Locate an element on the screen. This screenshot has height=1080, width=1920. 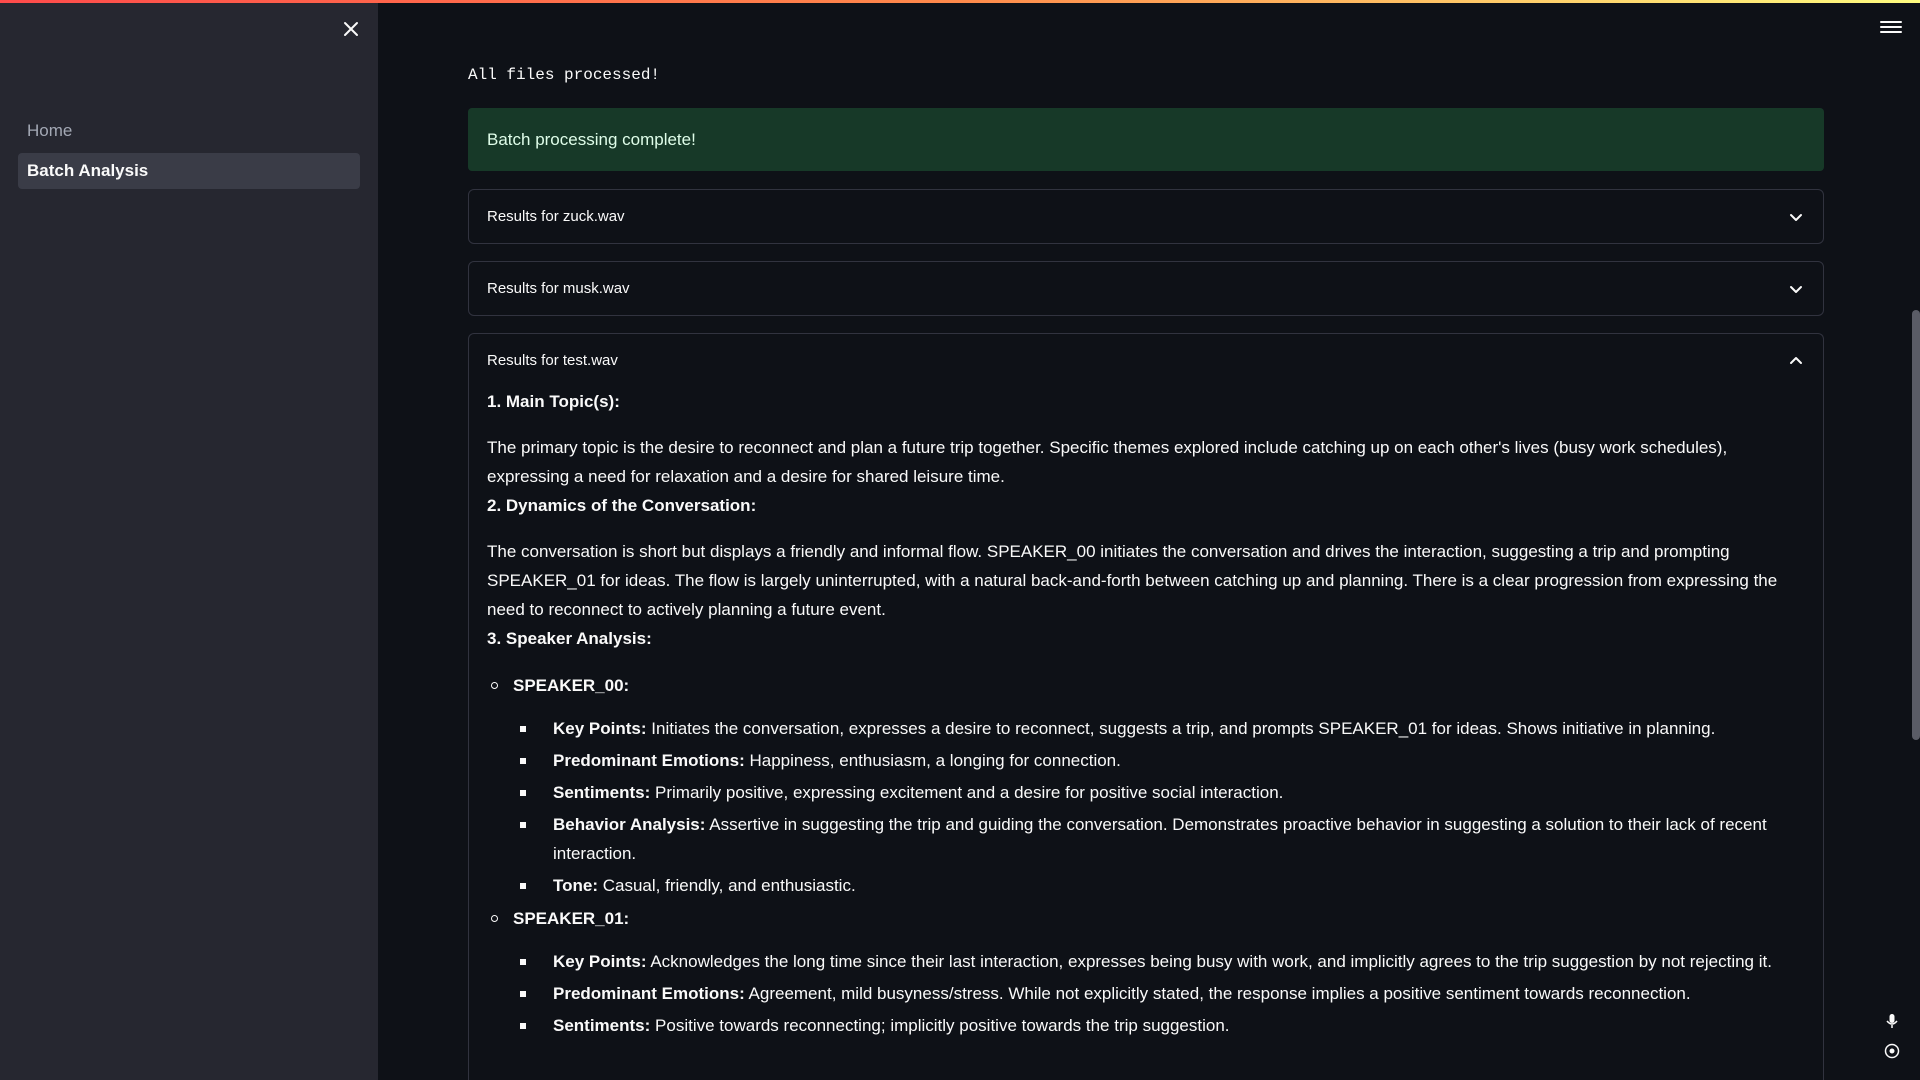
main-menu-button is located at coordinates (1891, 28).